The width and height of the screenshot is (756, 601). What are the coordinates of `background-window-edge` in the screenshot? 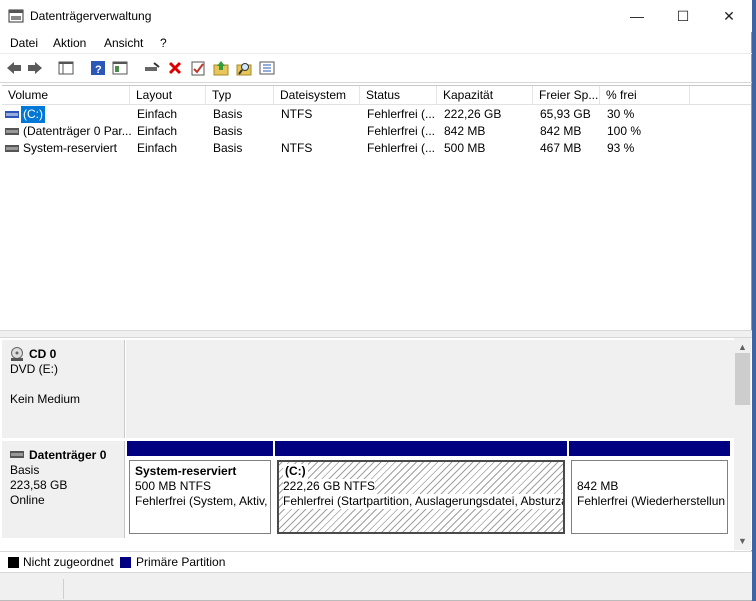 It's located at (754, 300).